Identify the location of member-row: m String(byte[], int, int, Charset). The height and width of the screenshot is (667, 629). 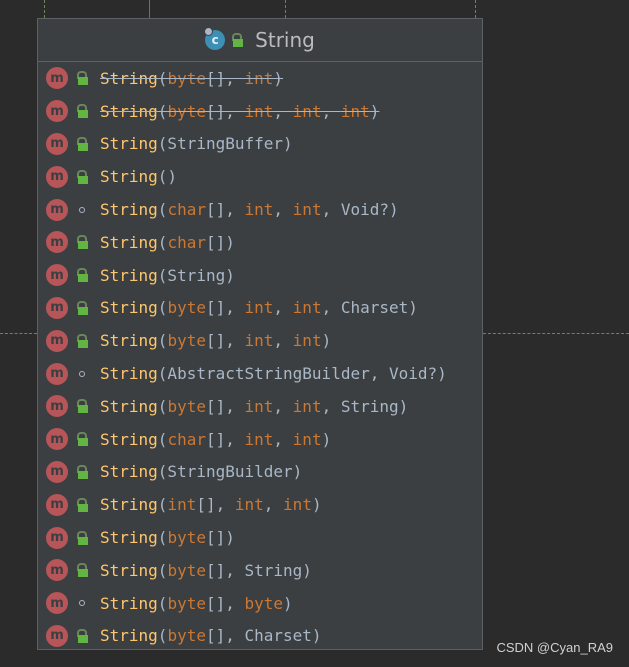
(260, 308).